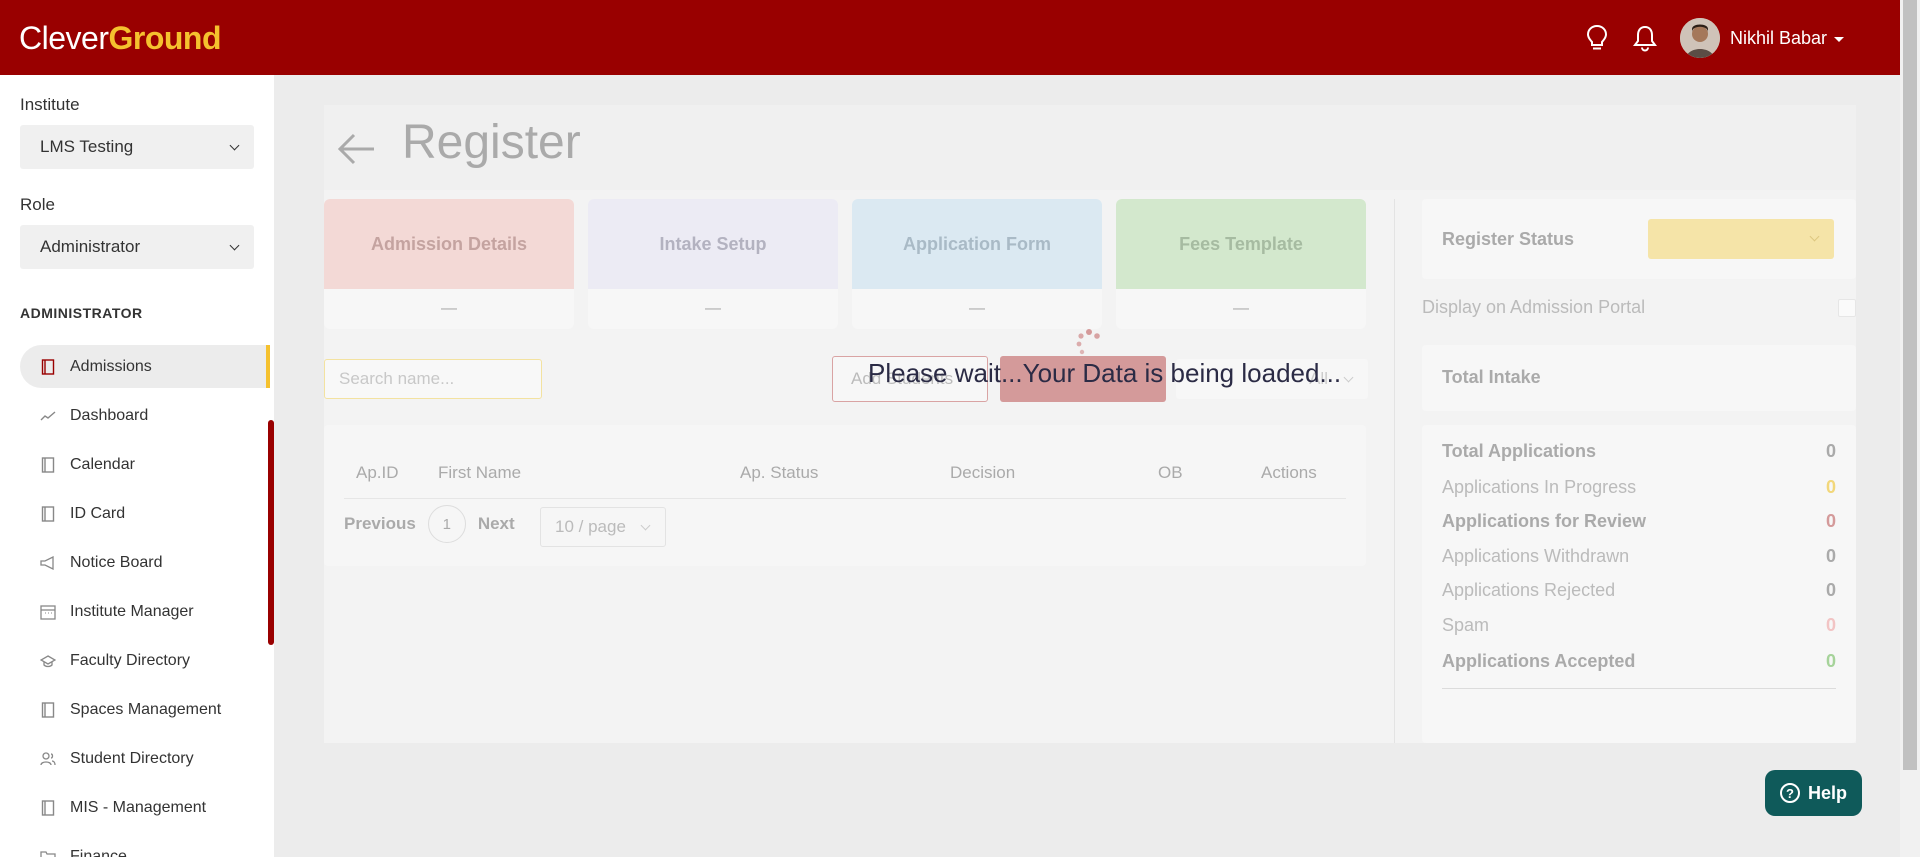 The image size is (1920, 857). Describe the element at coordinates (1394, 471) in the screenshot. I see `column-divider` at that location.